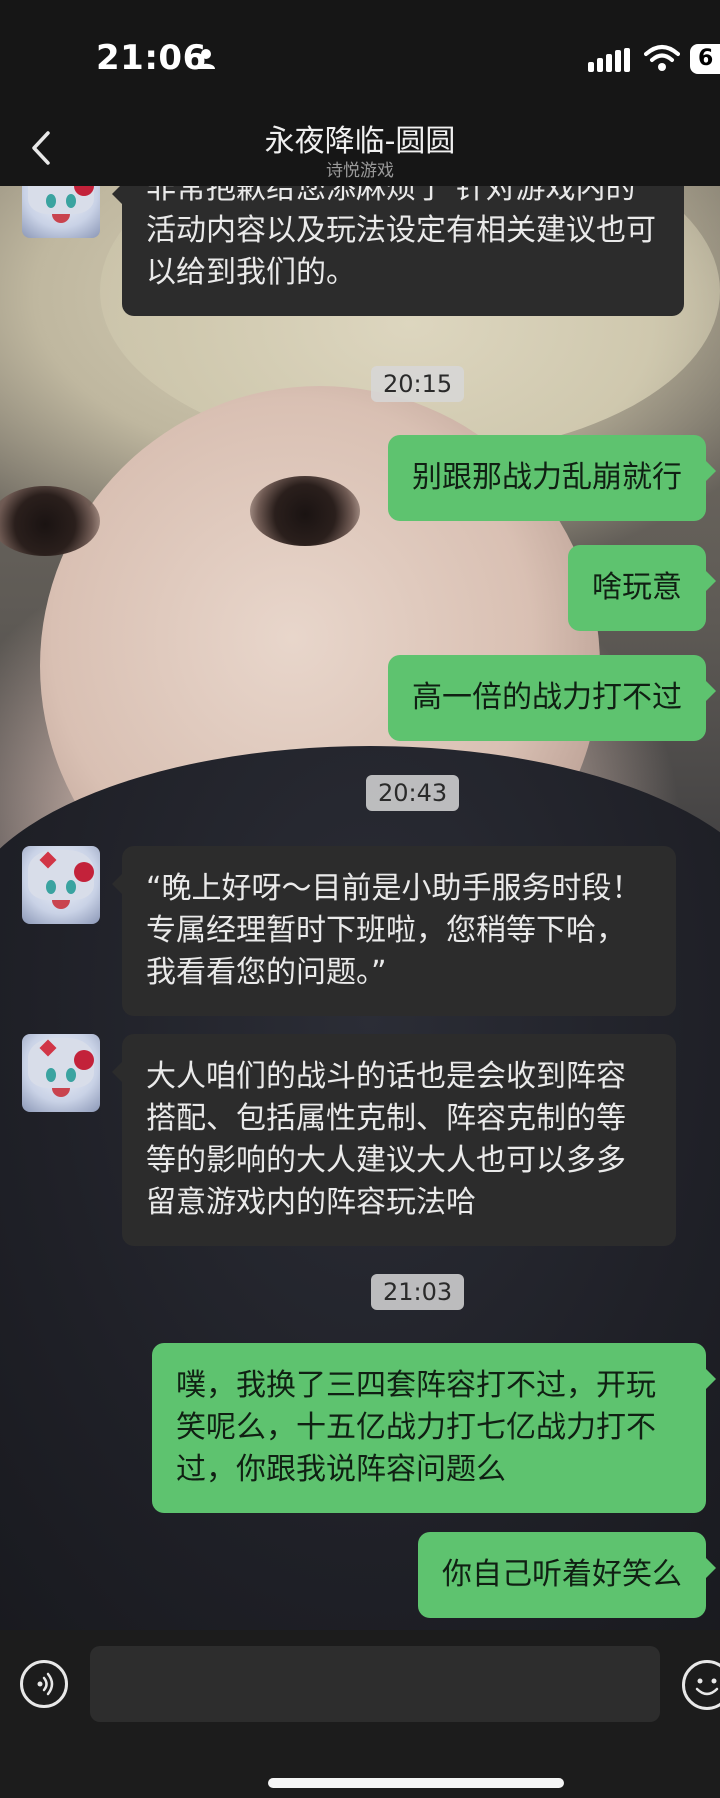 The image size is (720, 1798). Describe the element at coordinates (642, 588) in the screenshot. I see `outgoing-message: 啥玩意` at that location.